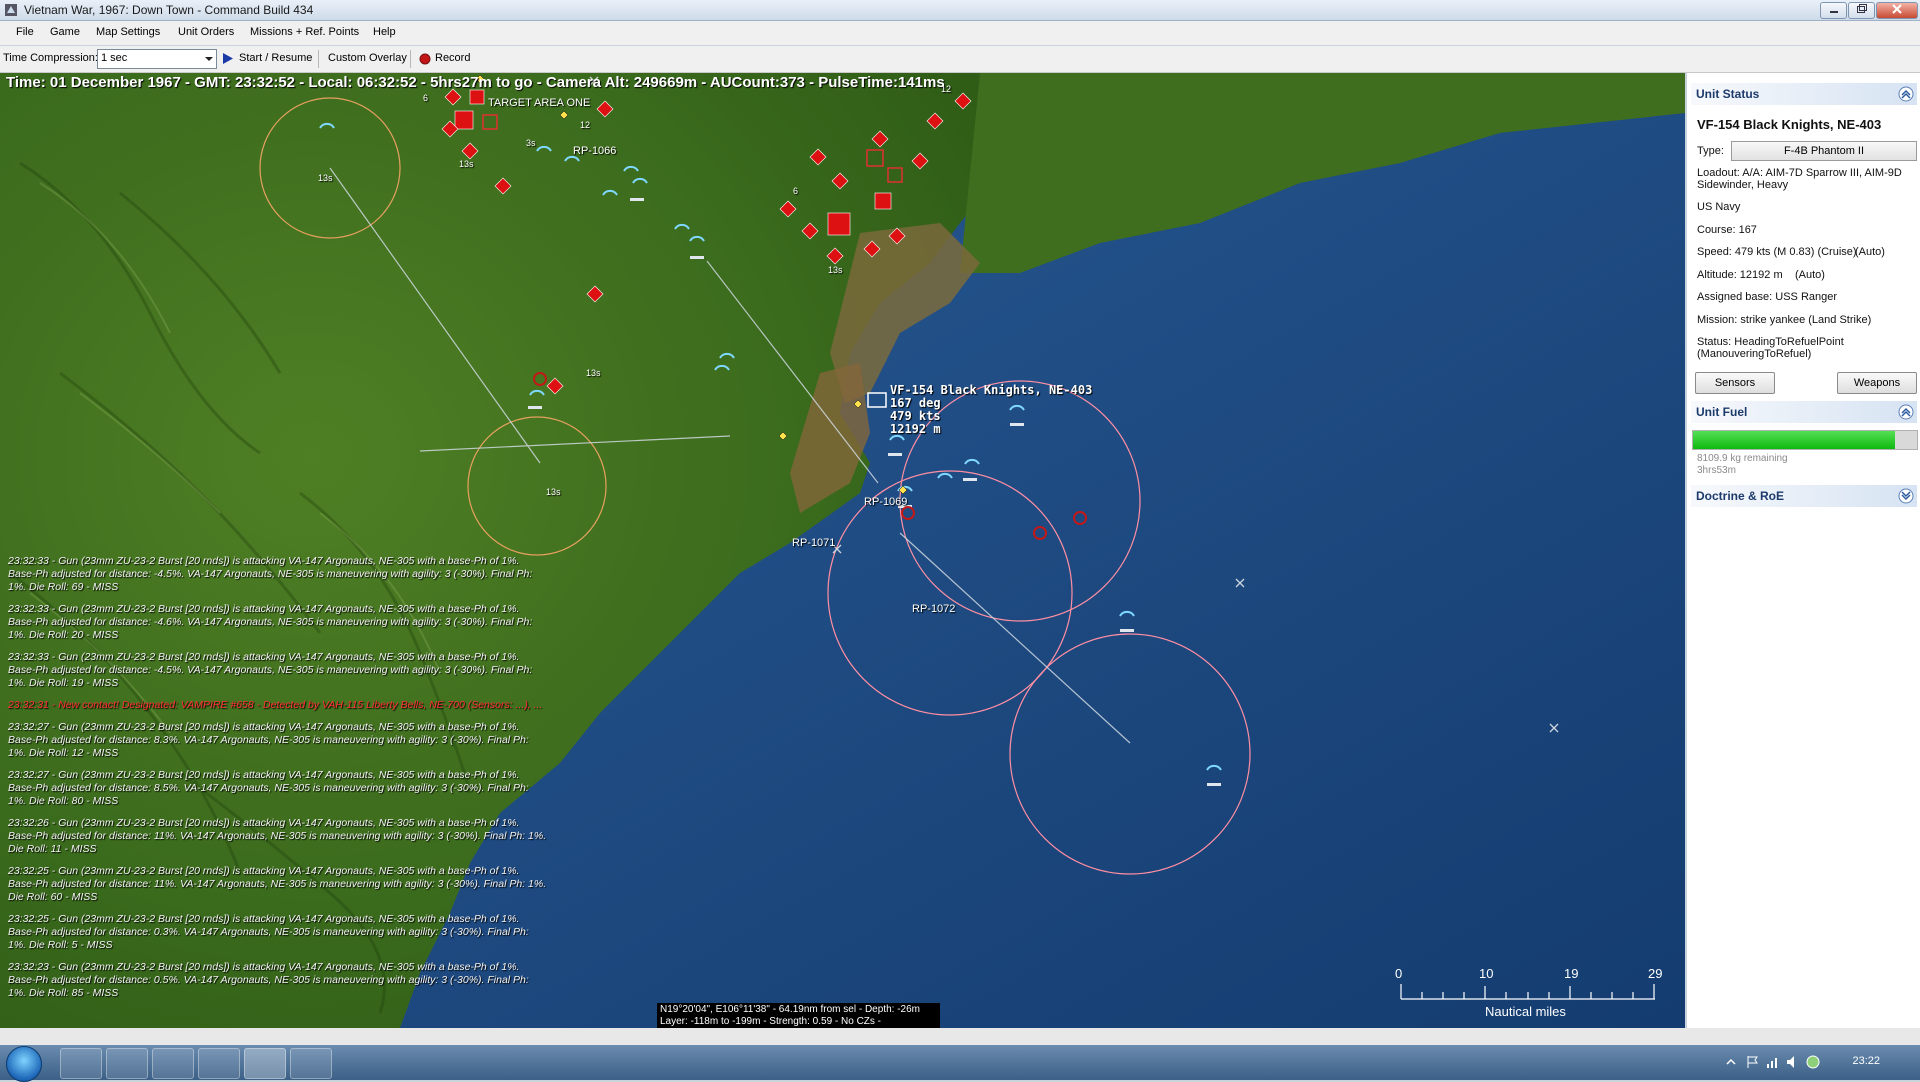 This screenshot has height=1082, width=1920. I want to click on taskbar-browser-icon, so click(173, 1063).